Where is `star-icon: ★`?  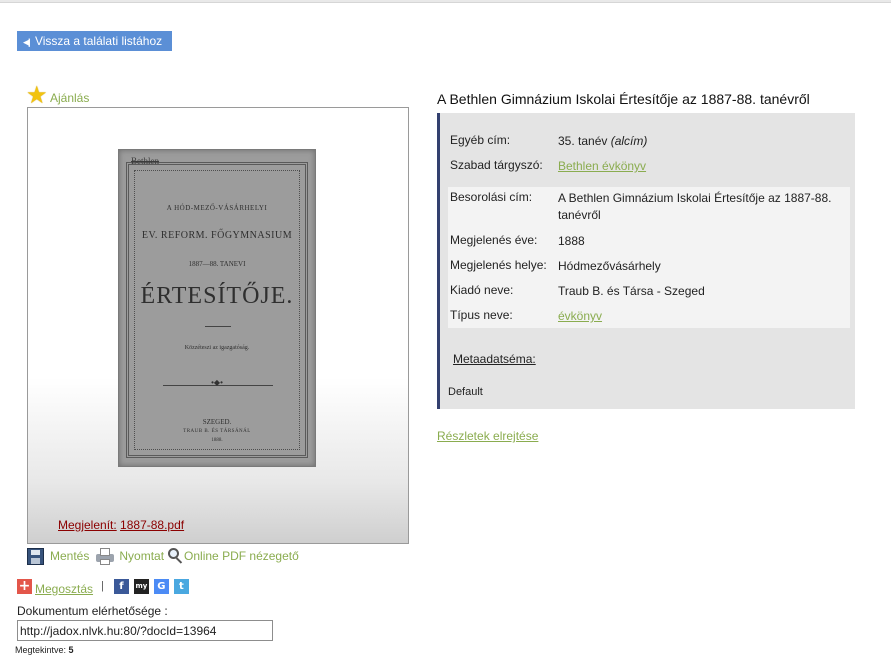
star-icon: ★ is located at coordinates (37, 95).